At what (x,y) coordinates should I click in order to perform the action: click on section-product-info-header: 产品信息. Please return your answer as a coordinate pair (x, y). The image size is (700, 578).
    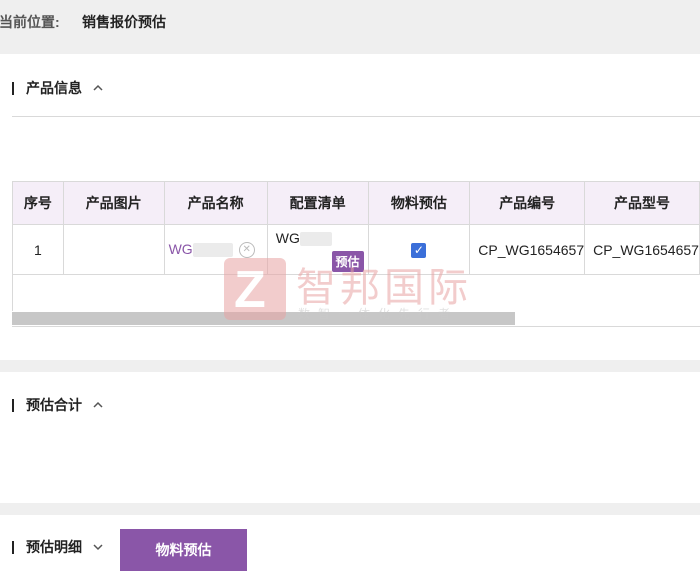
    Looking at the image, I should click on (58, 88).